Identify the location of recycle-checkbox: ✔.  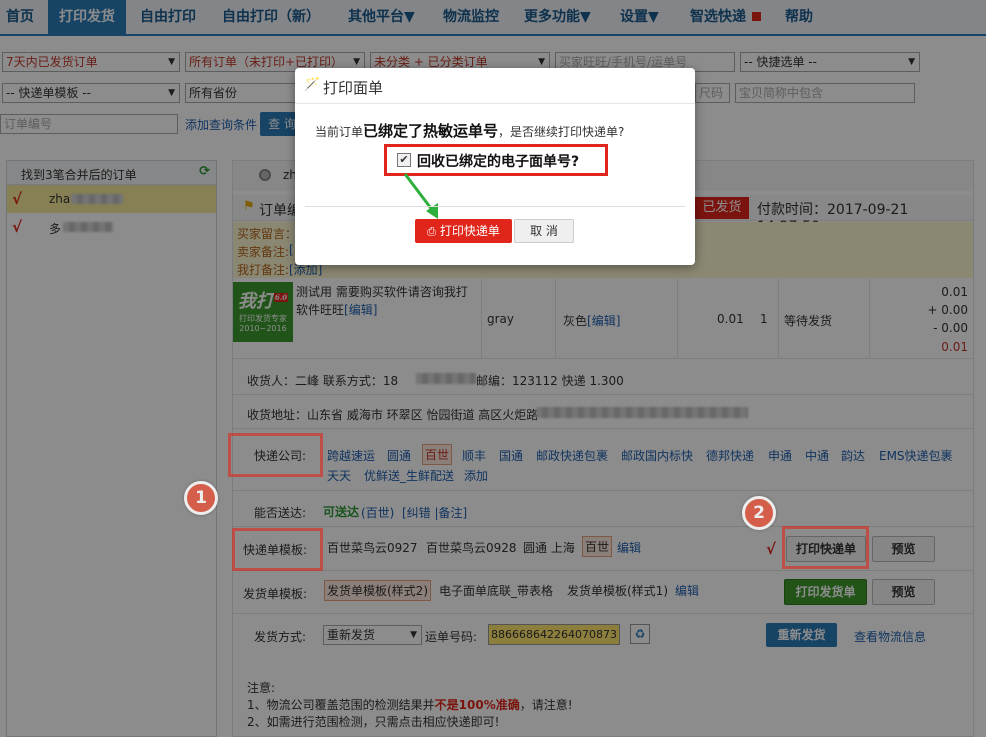
(404, 160).